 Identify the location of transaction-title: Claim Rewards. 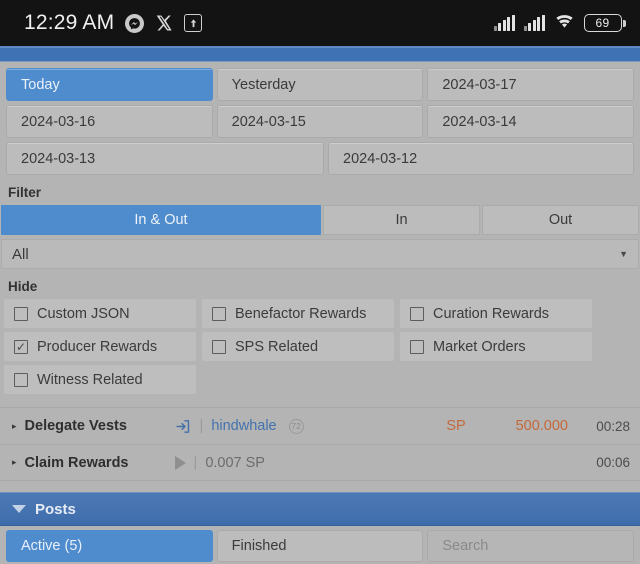
(76, 462).